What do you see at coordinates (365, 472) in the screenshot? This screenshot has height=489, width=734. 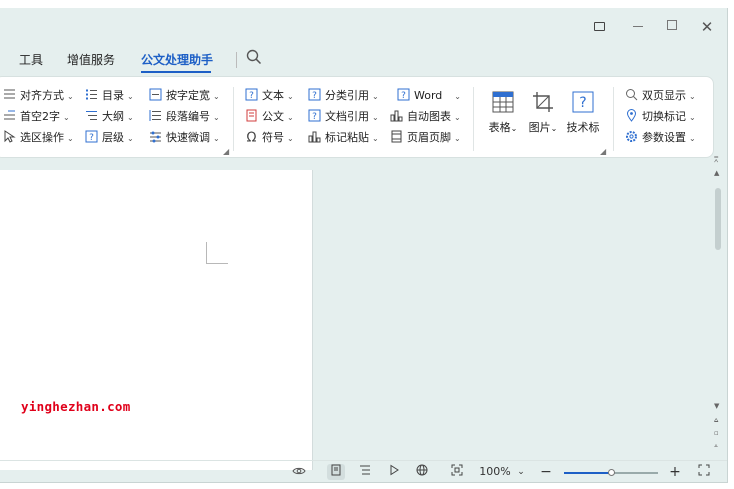 I see `outline-view-icon` at bounding box center [365, 472].